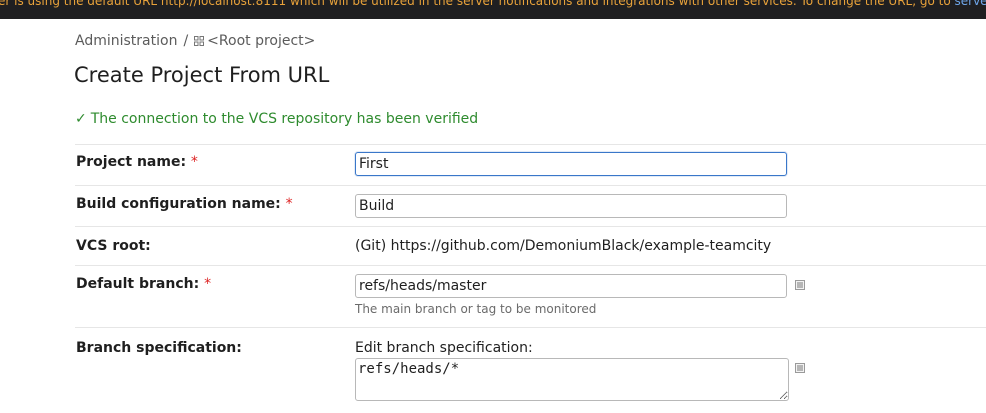  Describe the element at coordinates (159, 348) in the screenshot. I see `branch-spec-label: Branch specification:` at that location.